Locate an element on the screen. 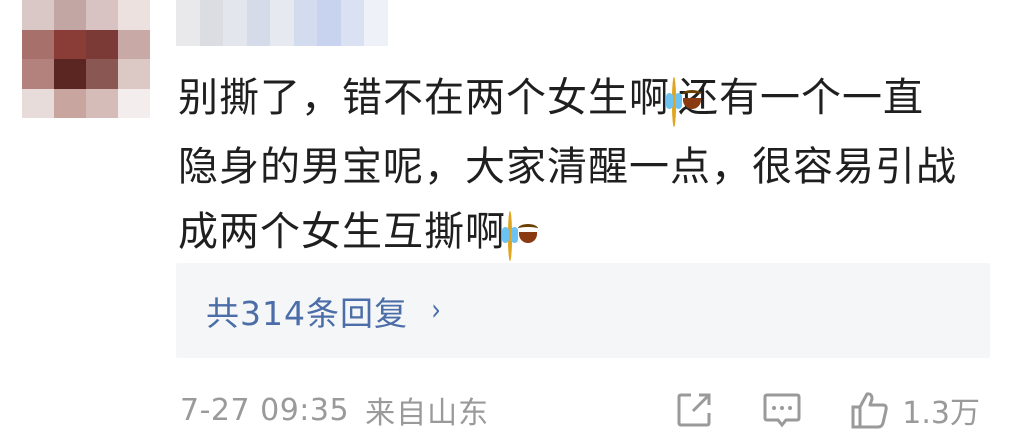 The width and height of the screenshot is (1024, 440). username-blurred is located at coordinates (282, 23).